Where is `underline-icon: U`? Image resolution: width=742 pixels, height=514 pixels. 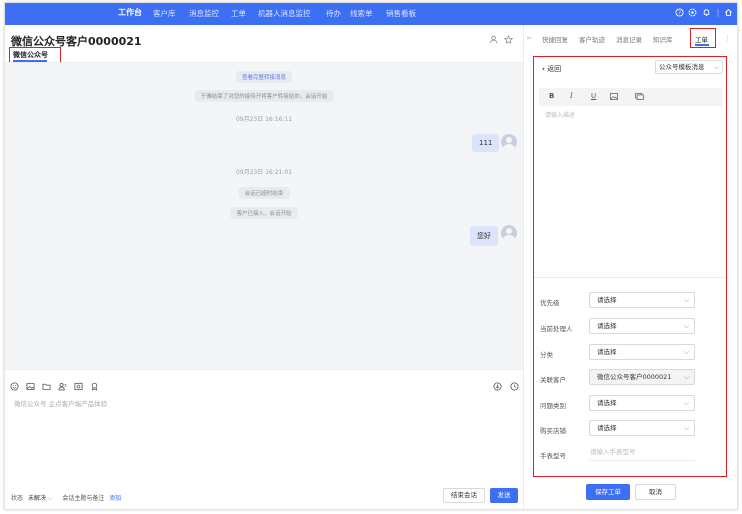
underline-icon: U is located at coordinates (593, 96).